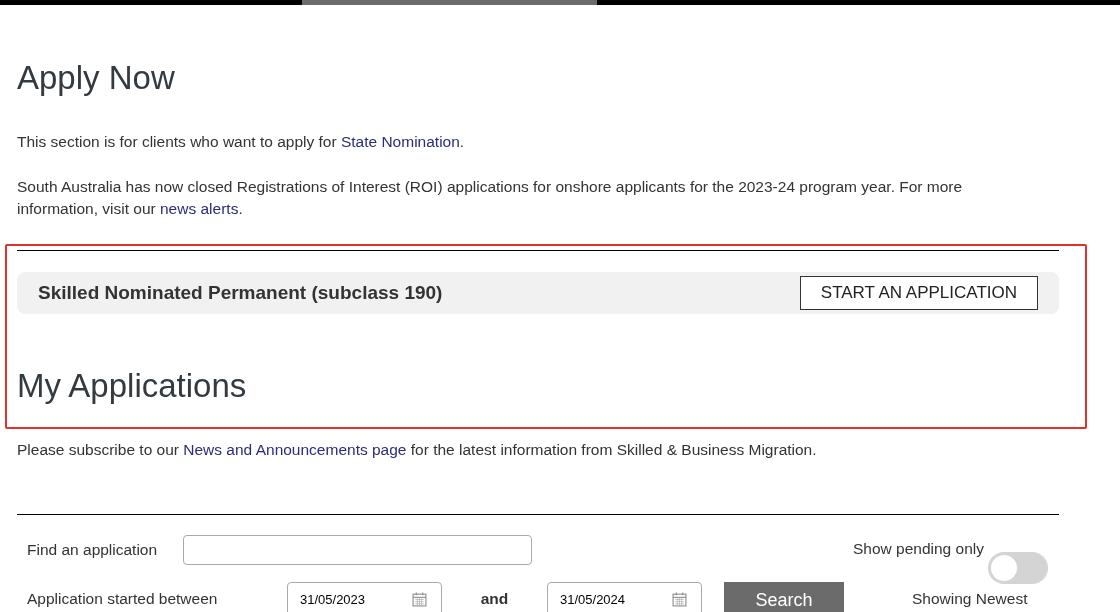 The height and width of the screenshot is (612, 1120). I want to click on sort-label: Showing Newest, so click(970, 598).